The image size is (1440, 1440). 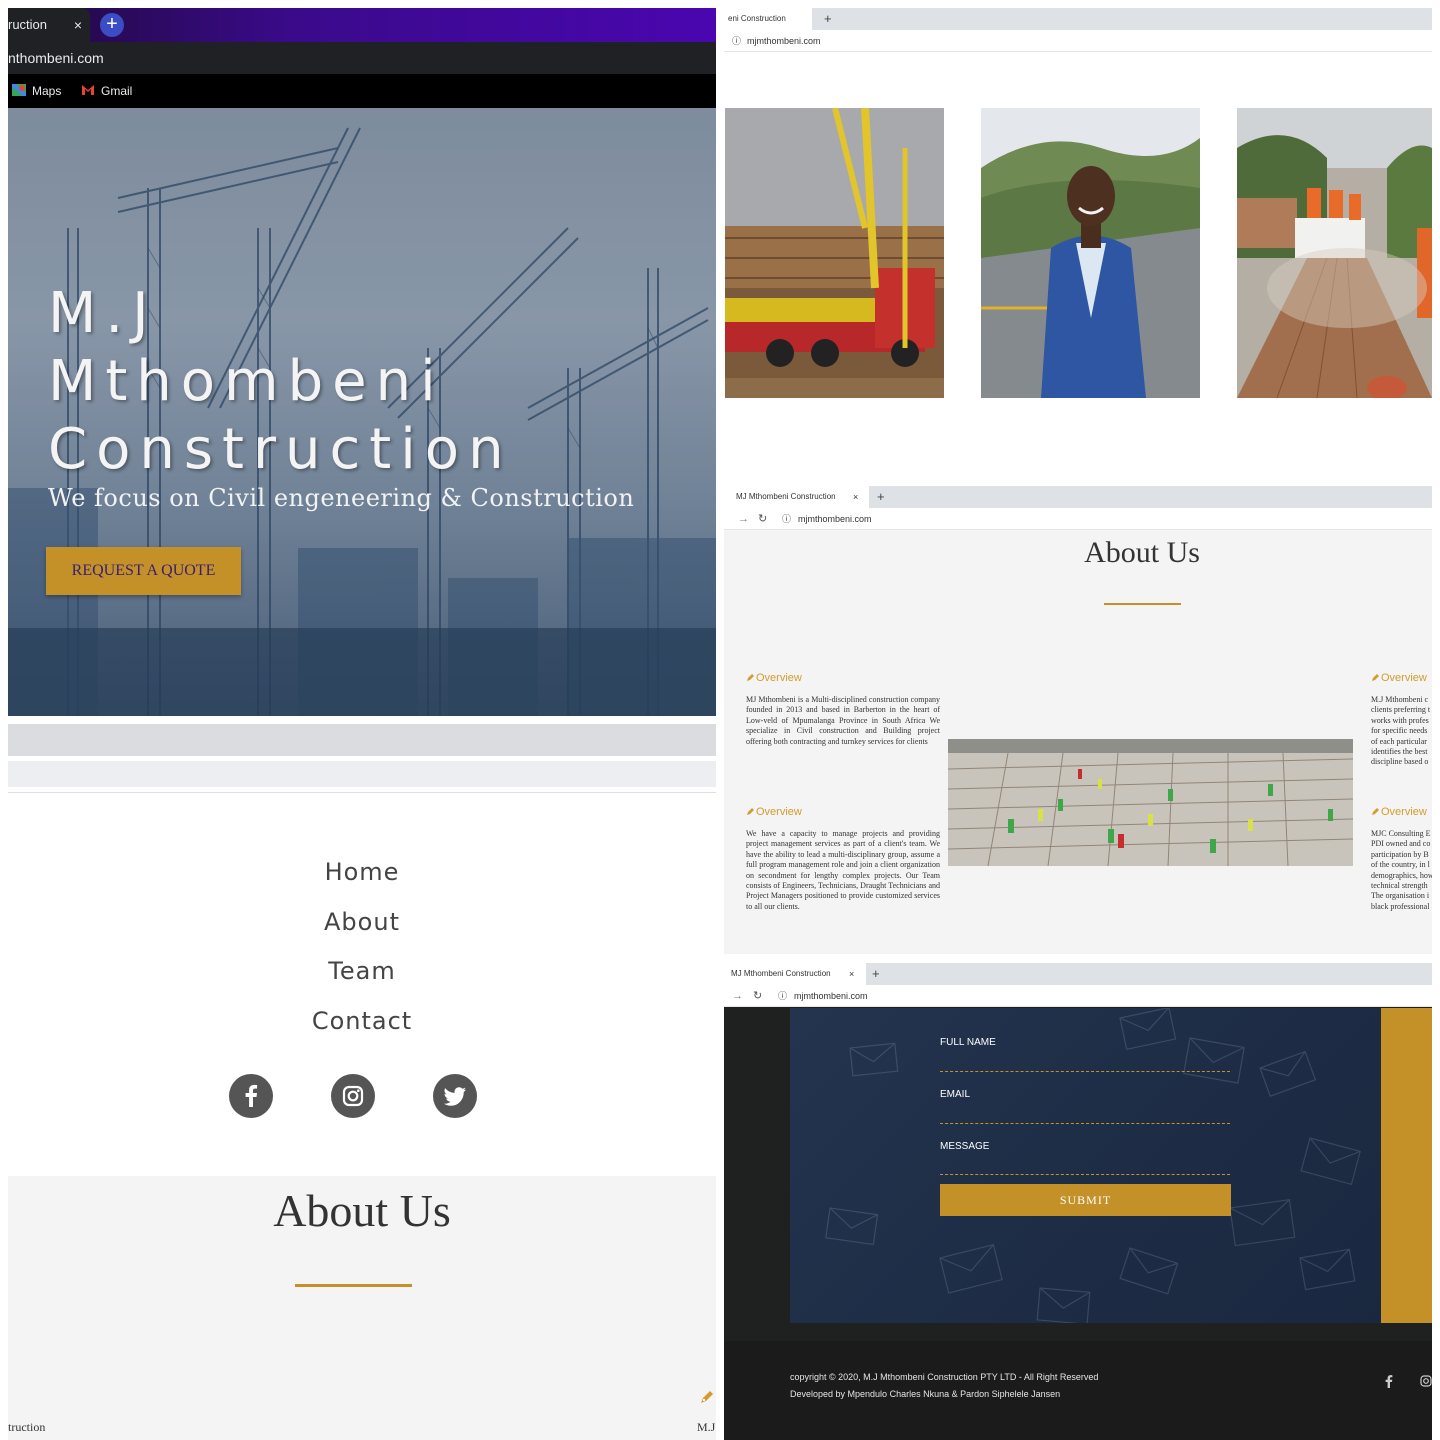 I want to click on text-line: MJC Consulting E, so click(x=1401, y=833).